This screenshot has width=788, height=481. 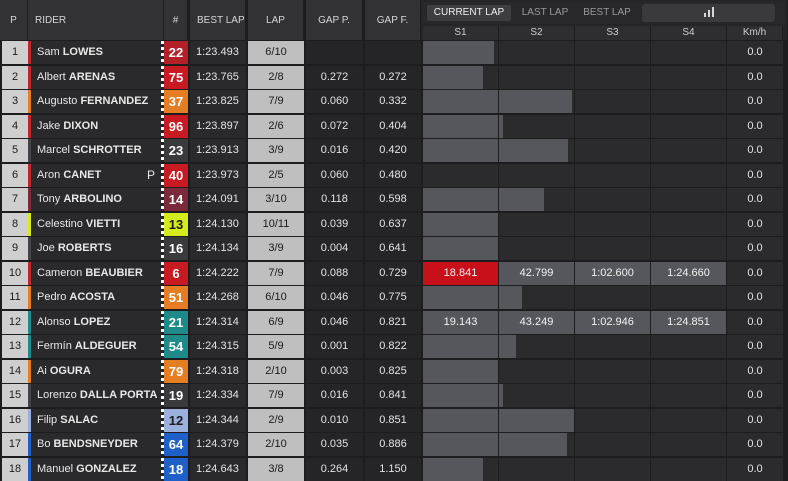 What do you see at coordinates (176, 52) in the screenshot?
I see `rider-number-badge: 22` at bounding box center [176, 52].